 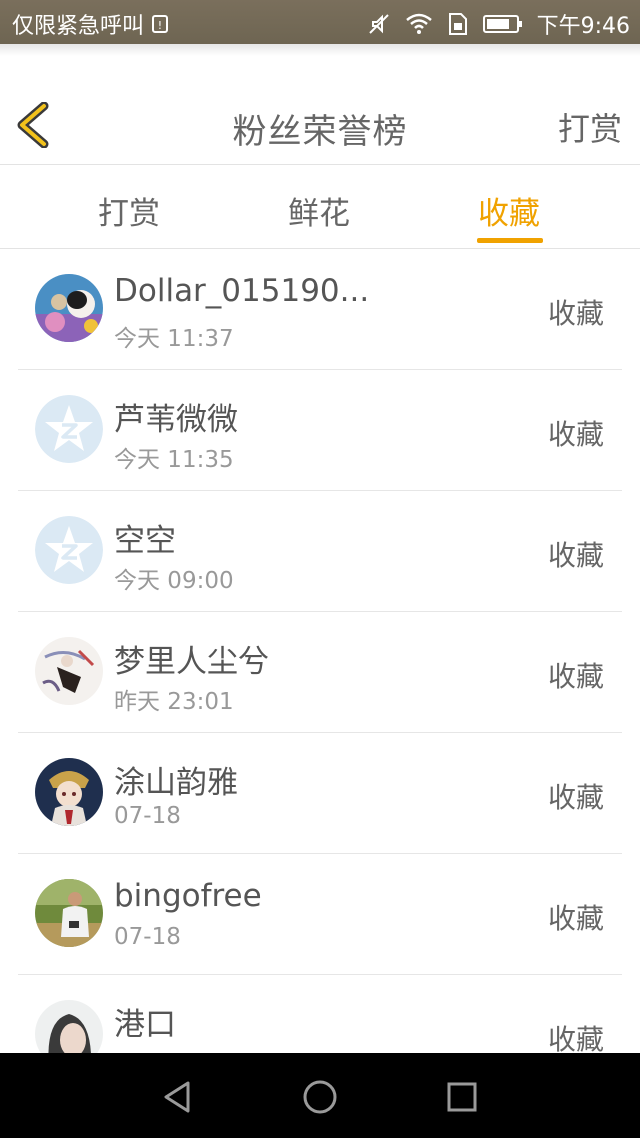 I want to click on system-nav-bar, so click(x=320, y=1095).